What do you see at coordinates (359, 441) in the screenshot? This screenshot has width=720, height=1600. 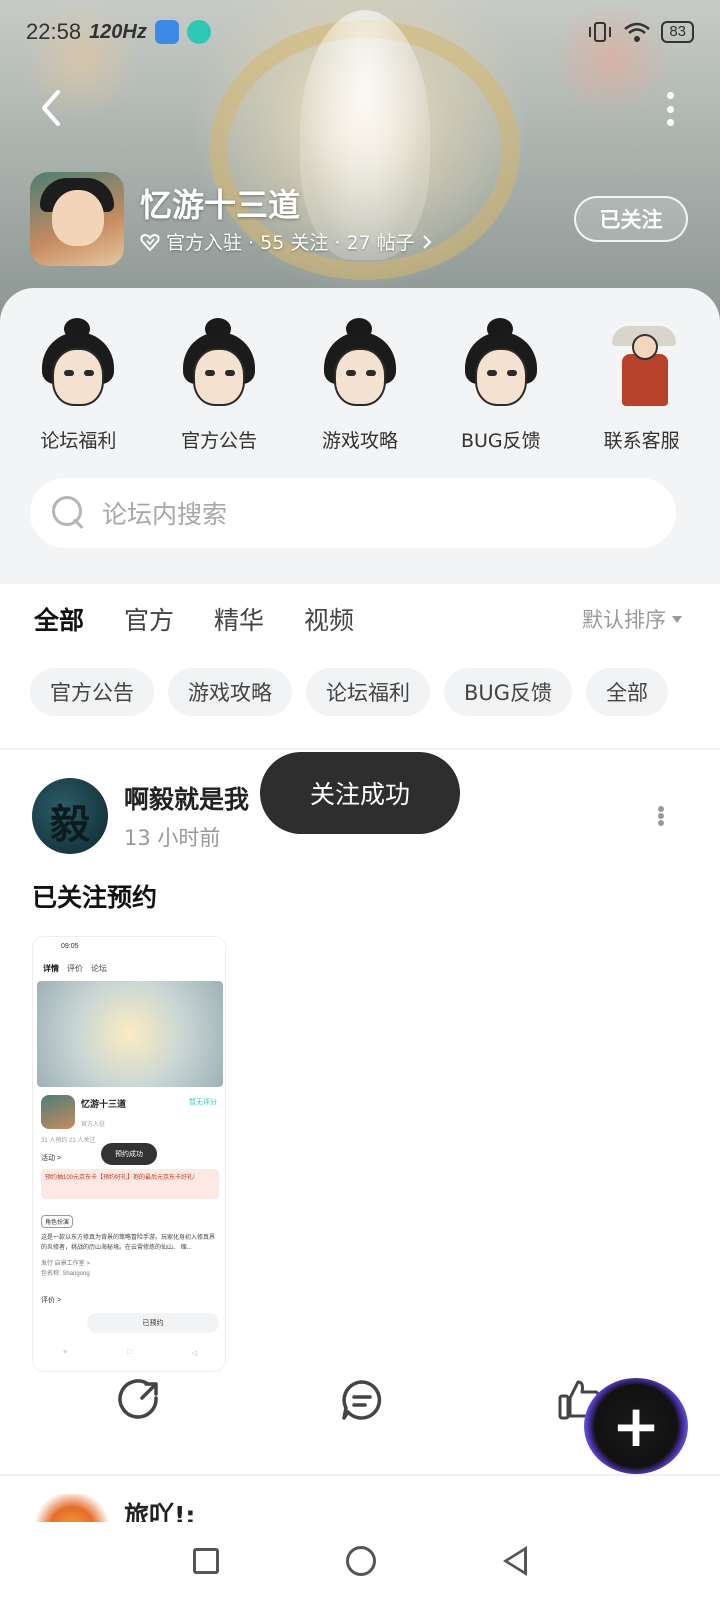 I see `shortcut-label: 游戏攻略` at bounding box center [359, 441].